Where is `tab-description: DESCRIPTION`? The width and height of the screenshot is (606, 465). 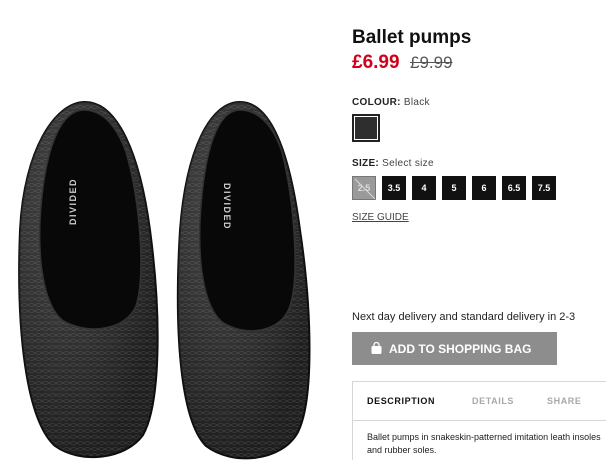
tab-description: DESCRIPTION is located at coordinates (401, 401).